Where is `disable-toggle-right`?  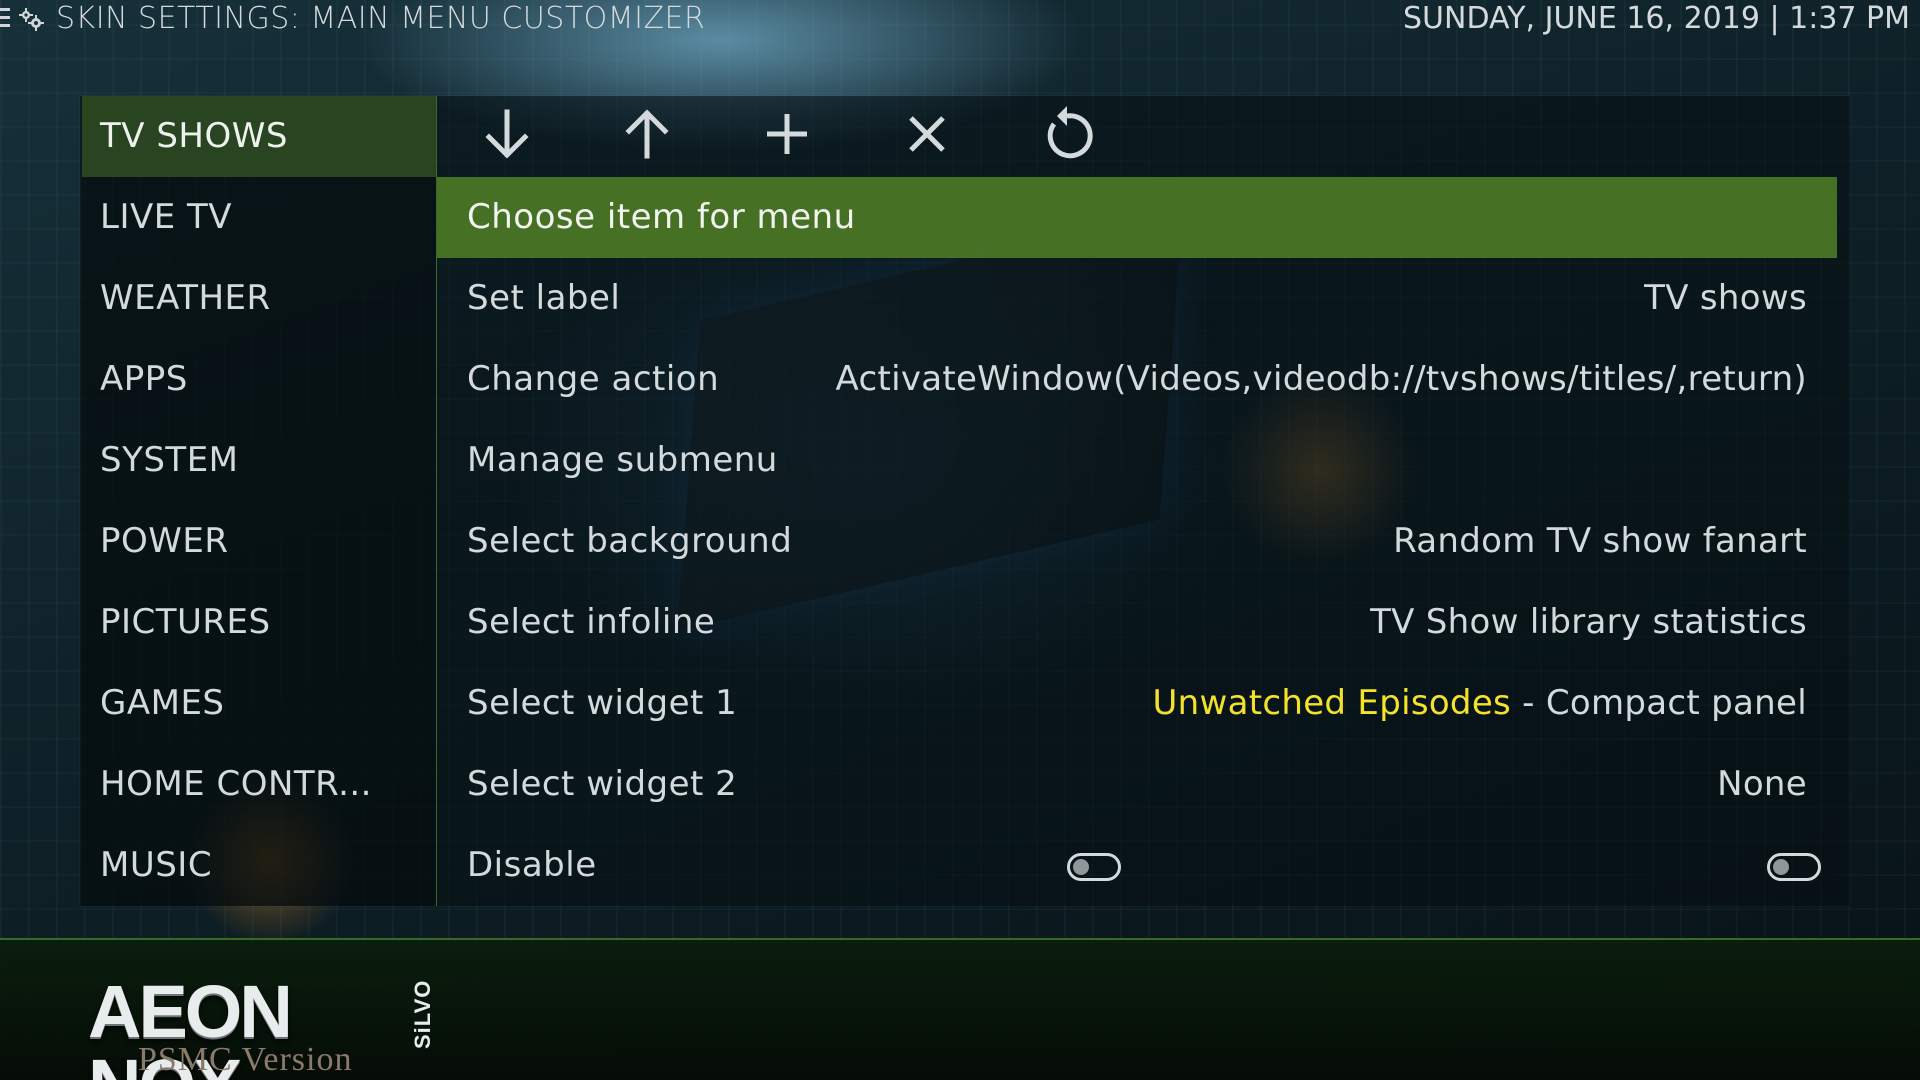 disable-toggle-right is located at coordinates (1794, 867).